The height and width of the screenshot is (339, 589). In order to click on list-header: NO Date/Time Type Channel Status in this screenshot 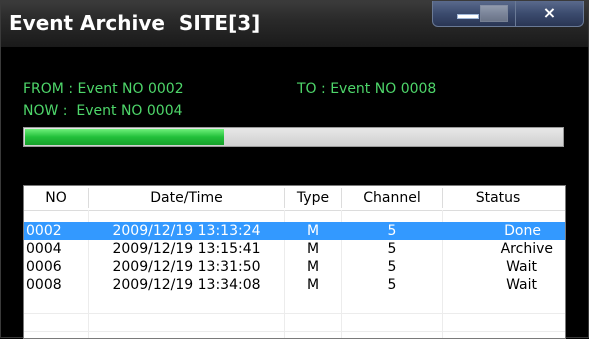, I will do `click(294, 198)`.